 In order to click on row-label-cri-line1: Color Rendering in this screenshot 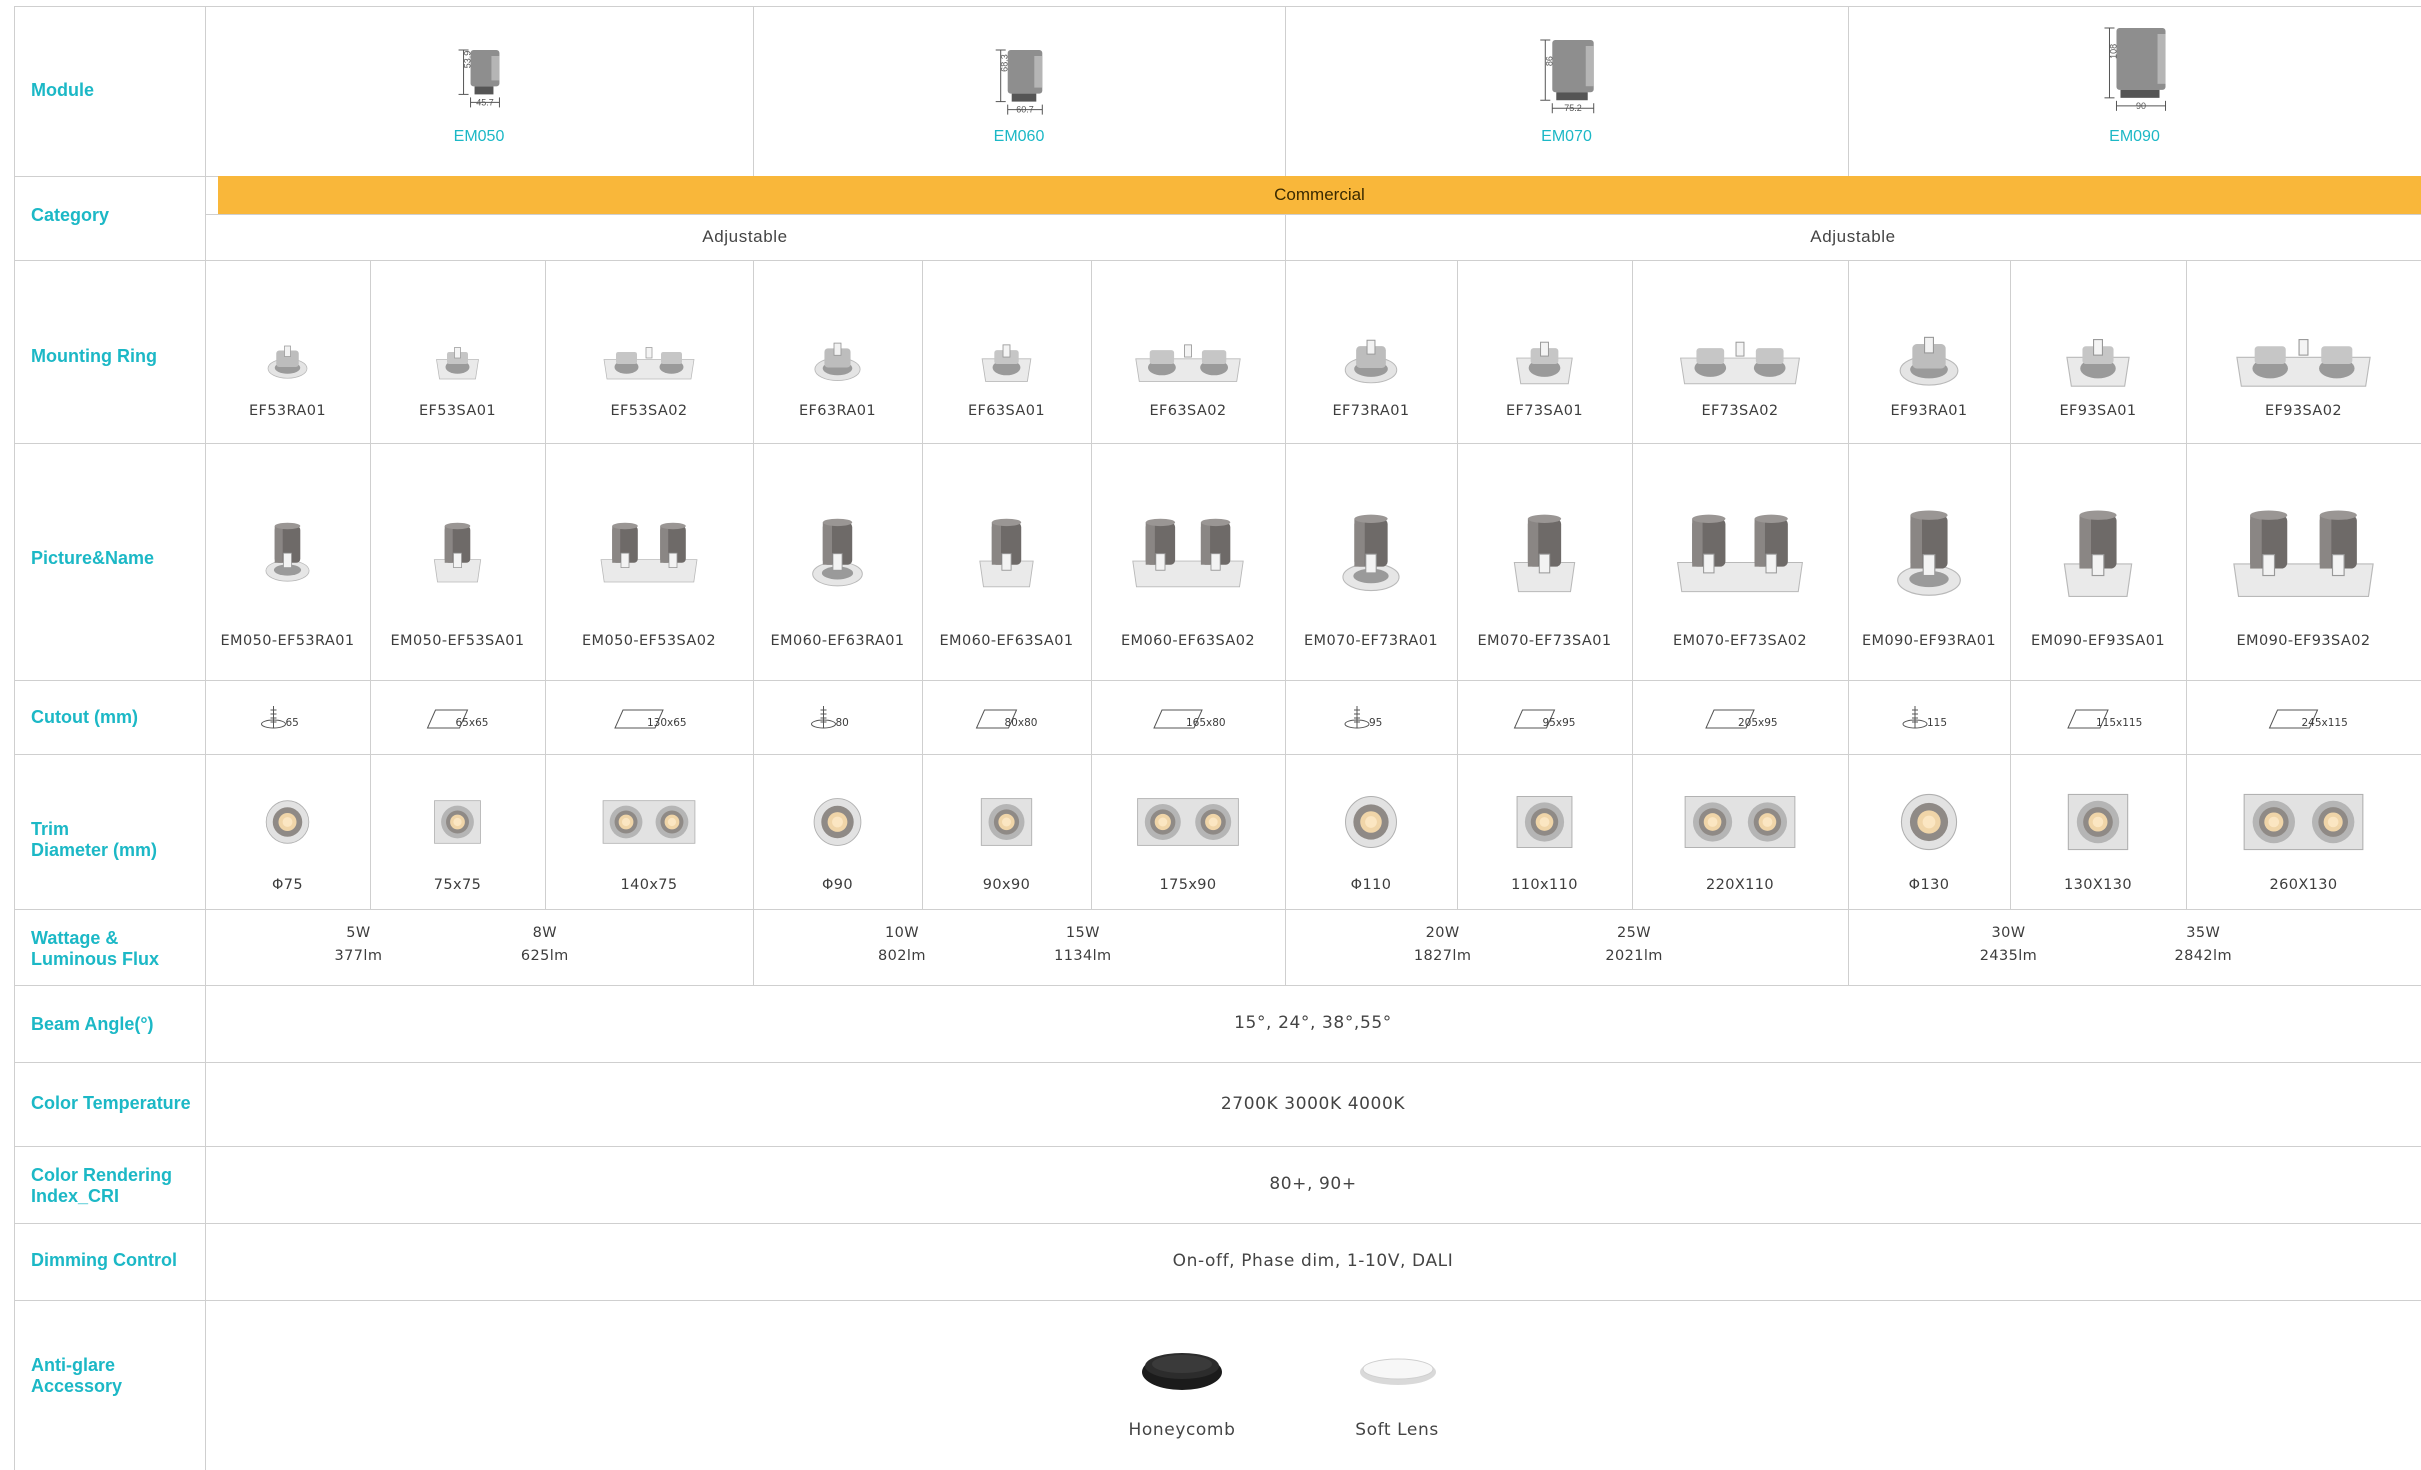, I will do `click(102, 1175)`.